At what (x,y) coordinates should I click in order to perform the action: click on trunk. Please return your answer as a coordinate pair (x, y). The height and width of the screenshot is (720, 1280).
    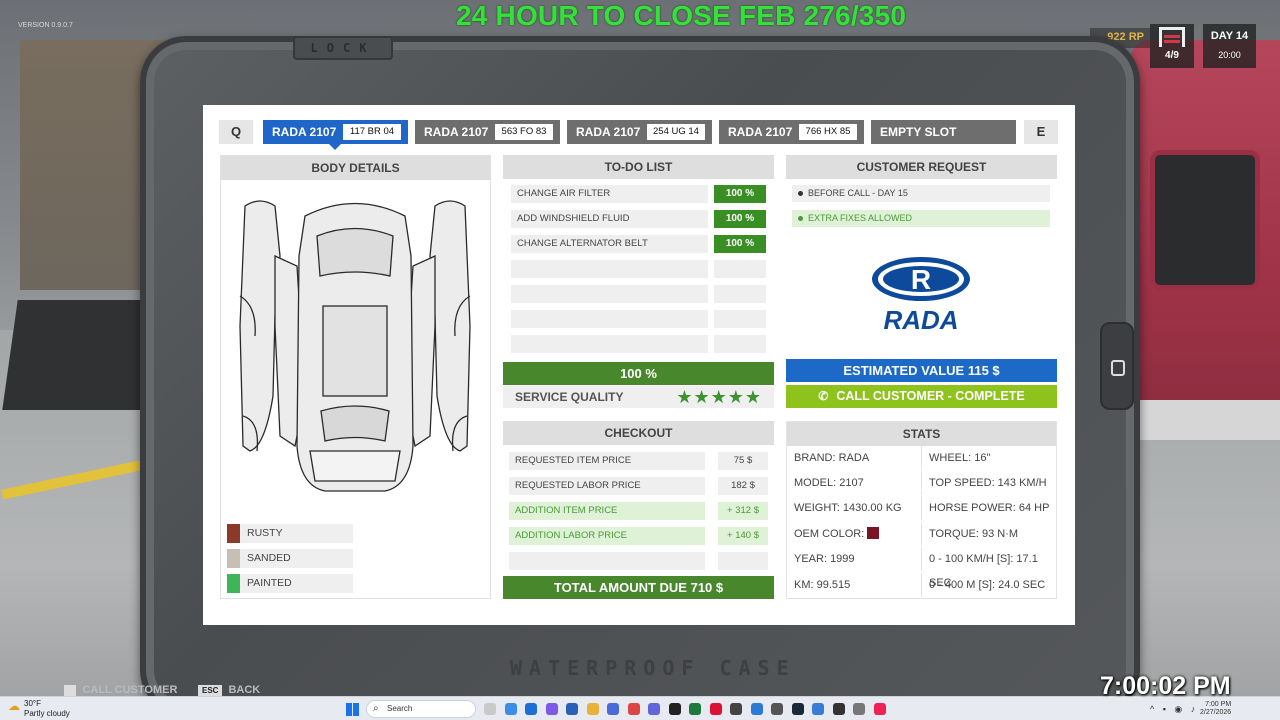
    Looking at the image, I should click on (355, 466).